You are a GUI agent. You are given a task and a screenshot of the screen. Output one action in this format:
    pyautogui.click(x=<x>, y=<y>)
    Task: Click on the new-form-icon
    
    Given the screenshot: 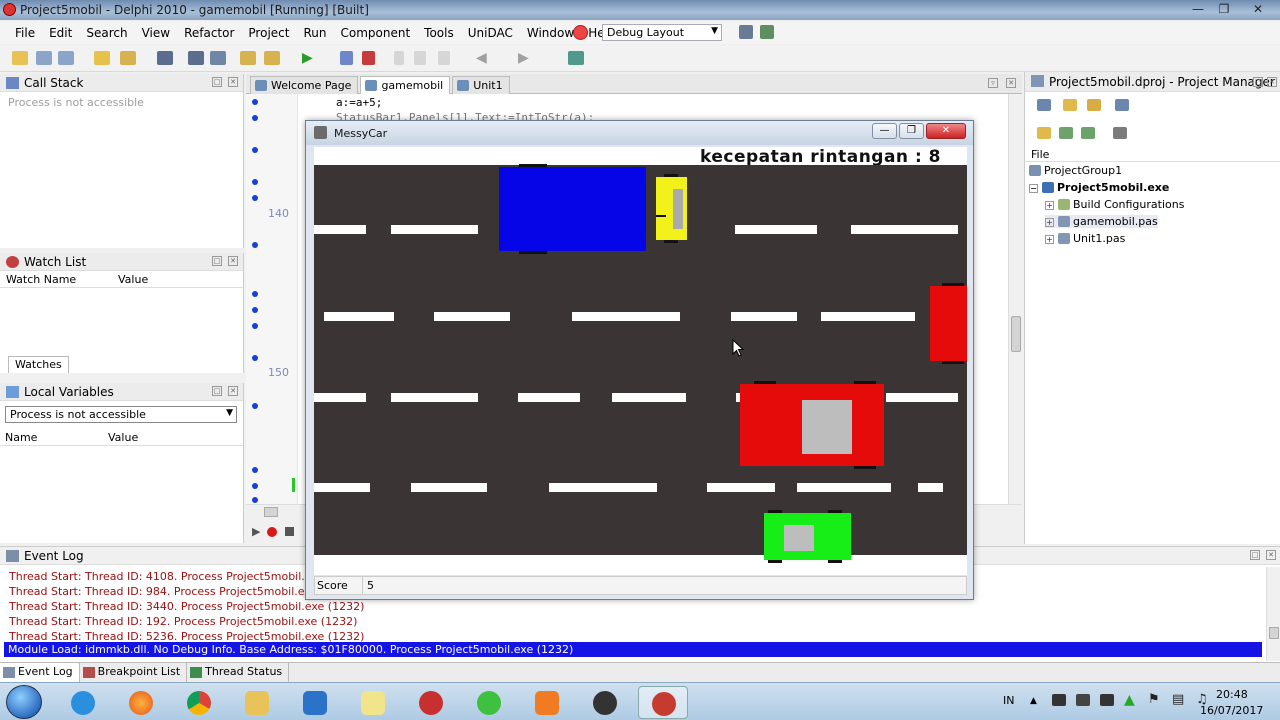 What is the action you would take?
    pyautogui.click(x=66, y=58)
    